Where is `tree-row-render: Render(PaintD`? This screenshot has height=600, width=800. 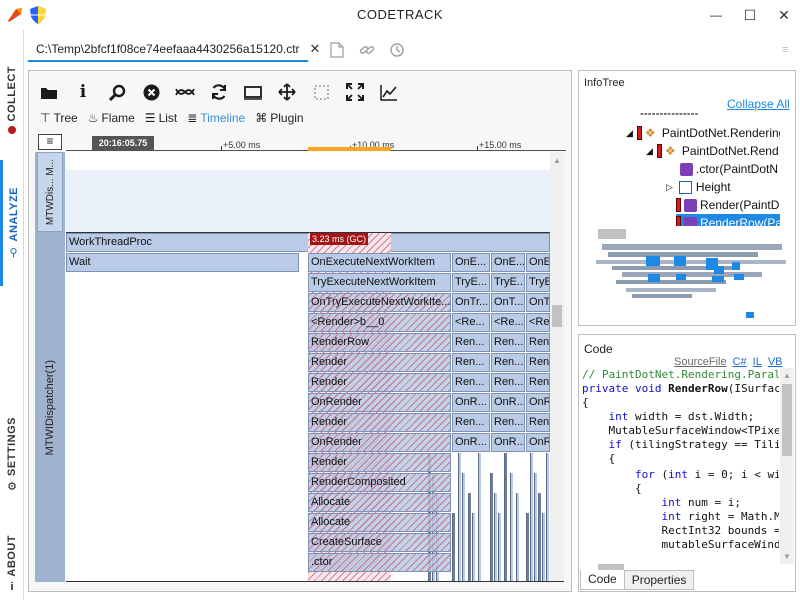 tree-row-render: Render(PaintD is located at coordinates (727, 205).